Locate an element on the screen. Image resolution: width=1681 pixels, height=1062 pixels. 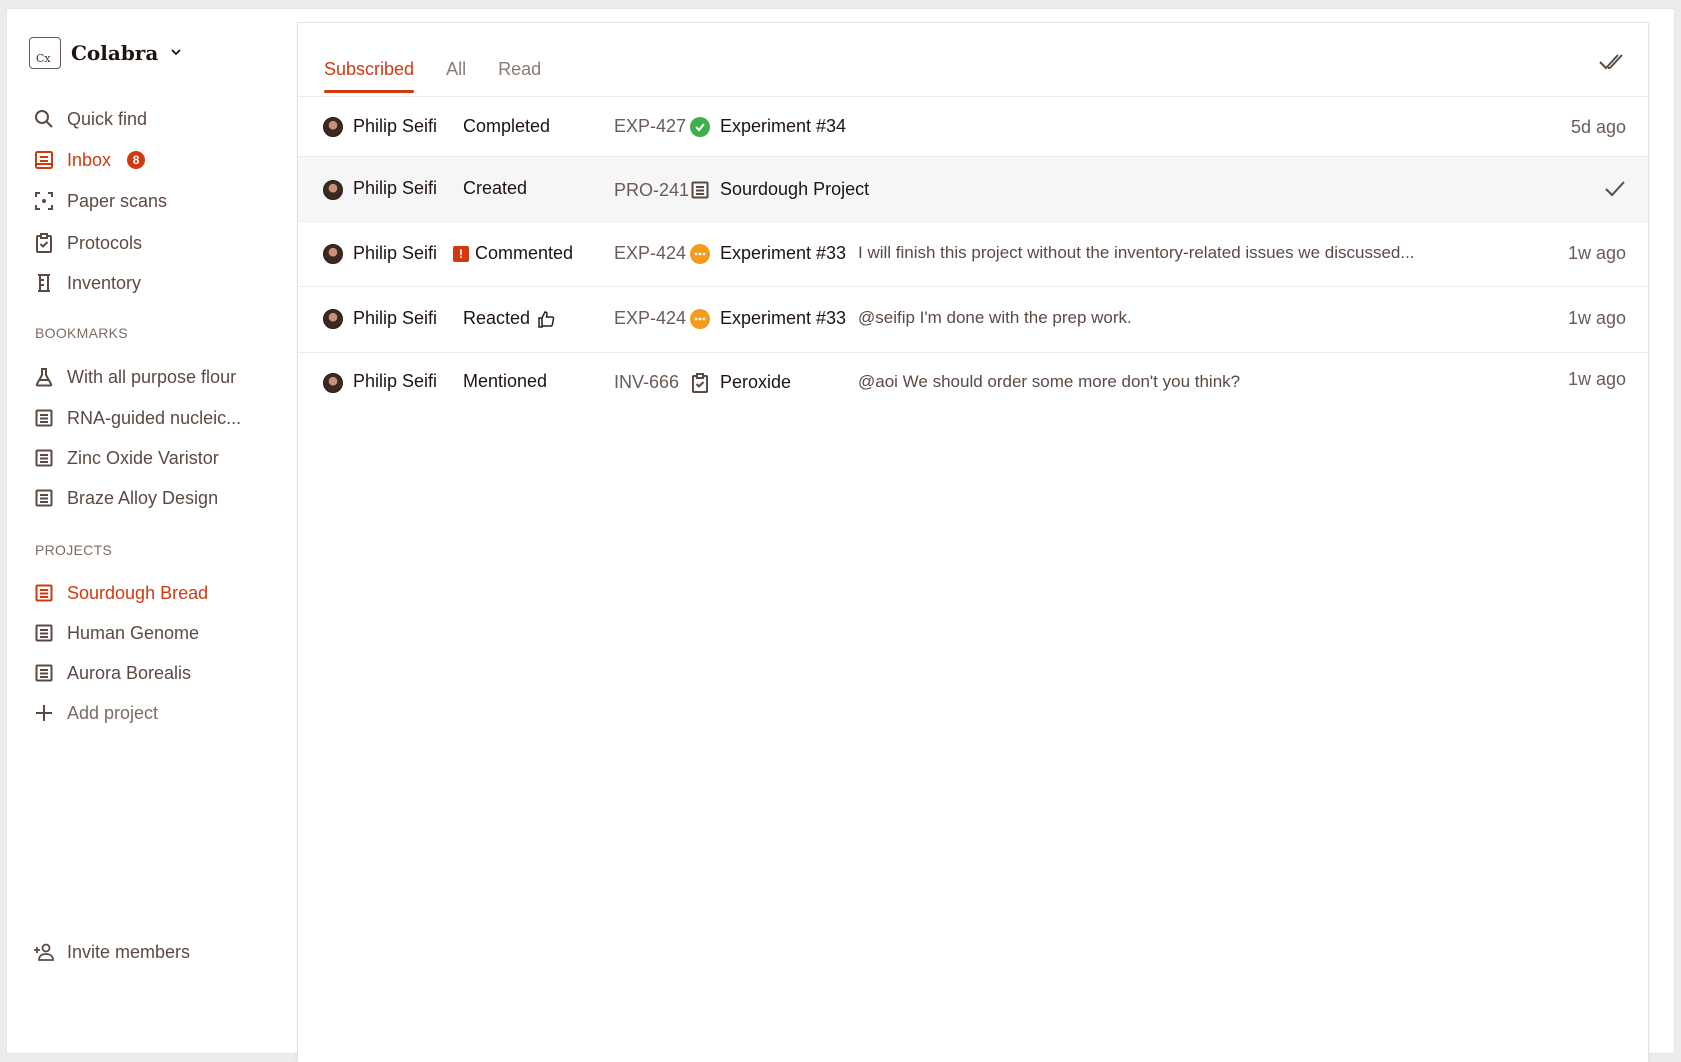
alert-icon: ! is located at coordinates (461, 253).